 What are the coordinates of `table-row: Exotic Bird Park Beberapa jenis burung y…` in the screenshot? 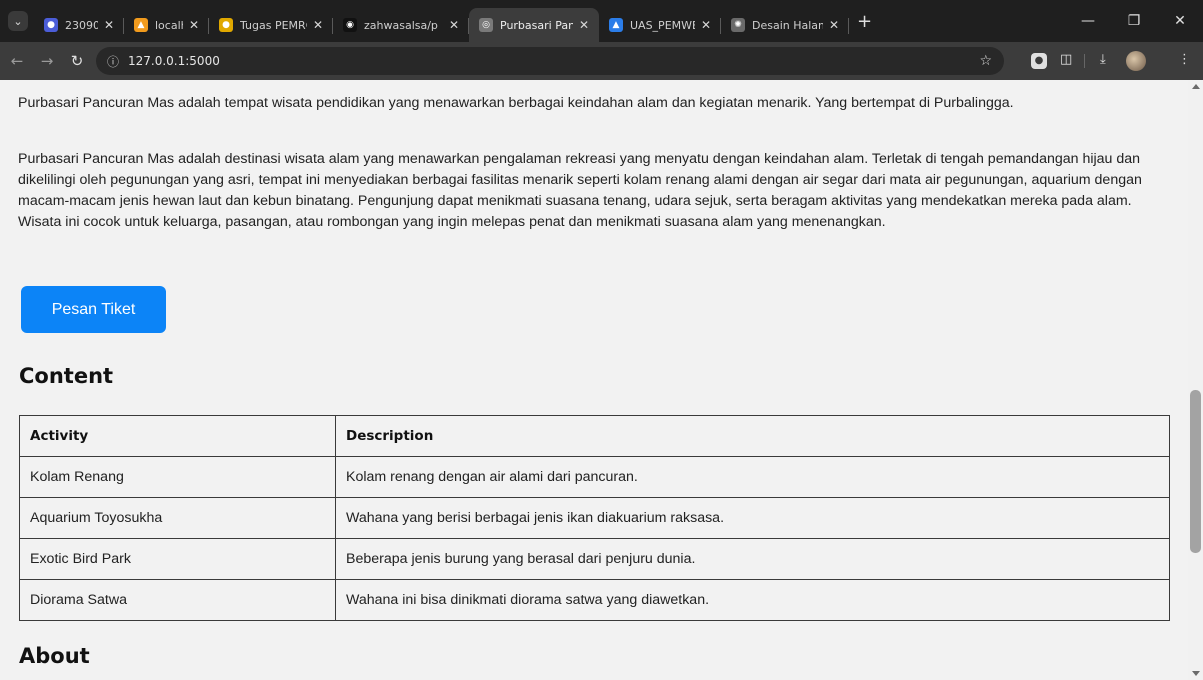 It's located at (594, 559).